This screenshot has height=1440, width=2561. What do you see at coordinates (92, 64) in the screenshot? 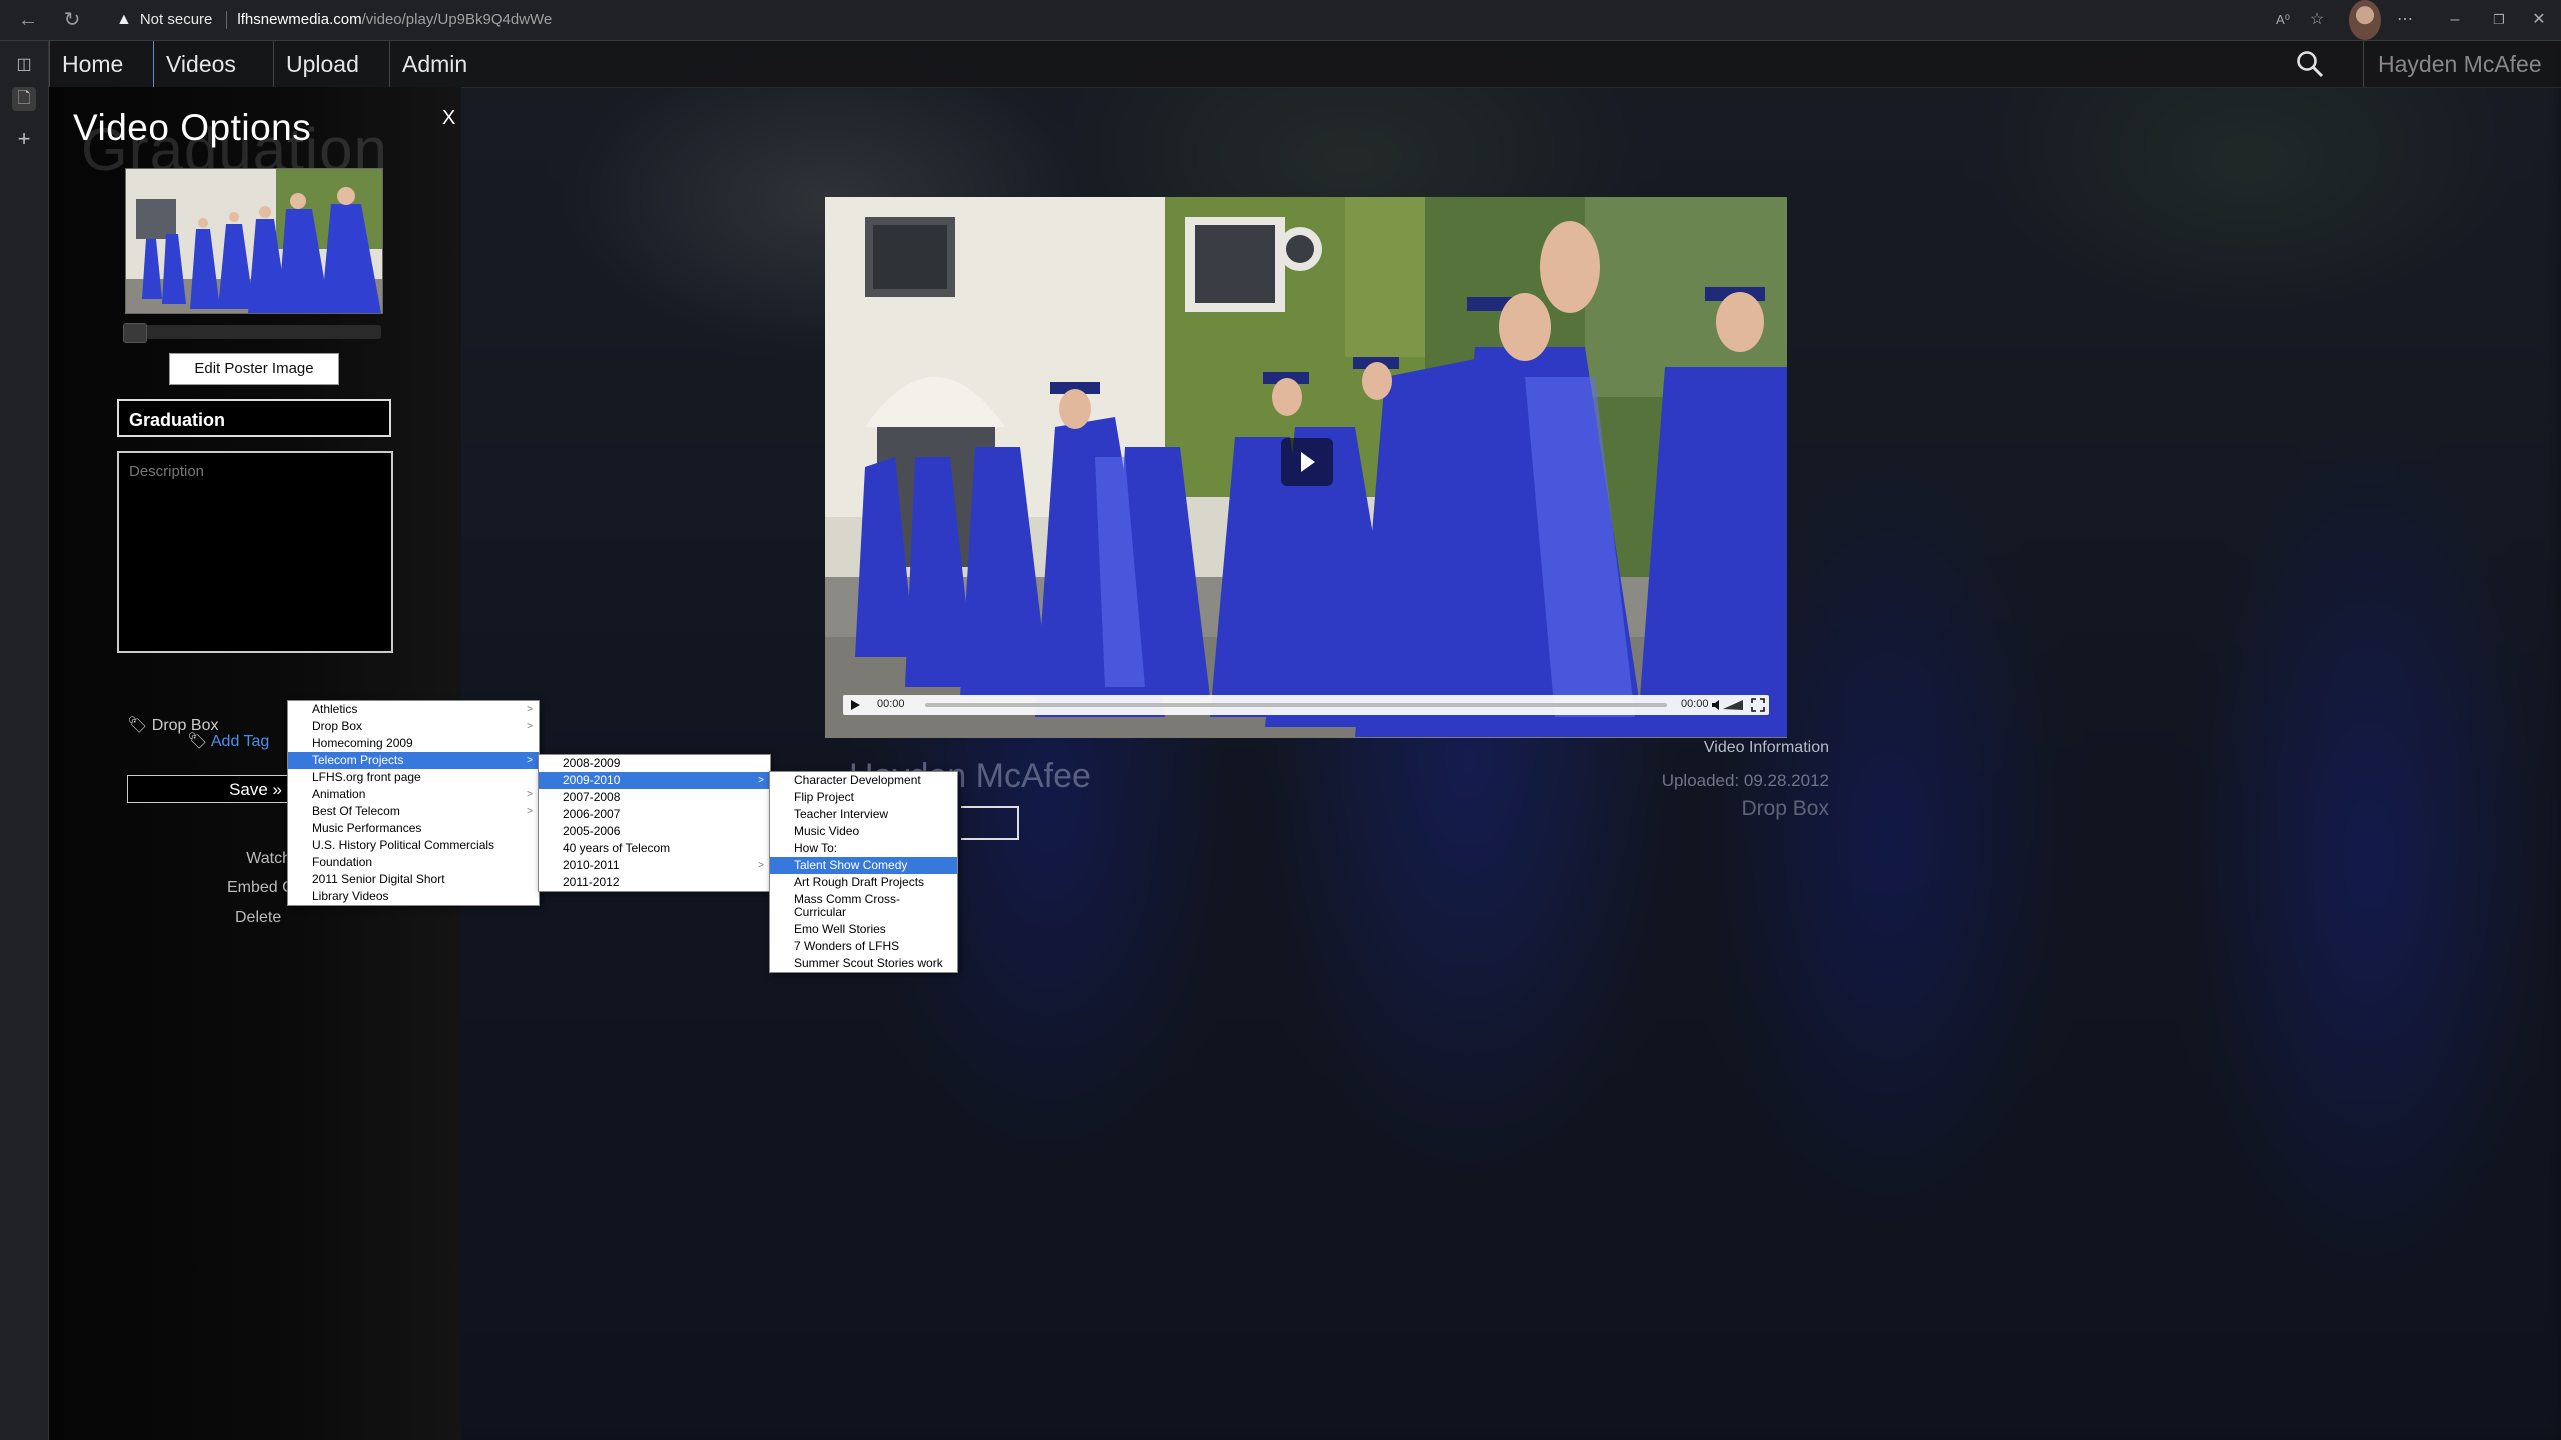
I see `nav-home: Home` at bounding box center [92, 64].